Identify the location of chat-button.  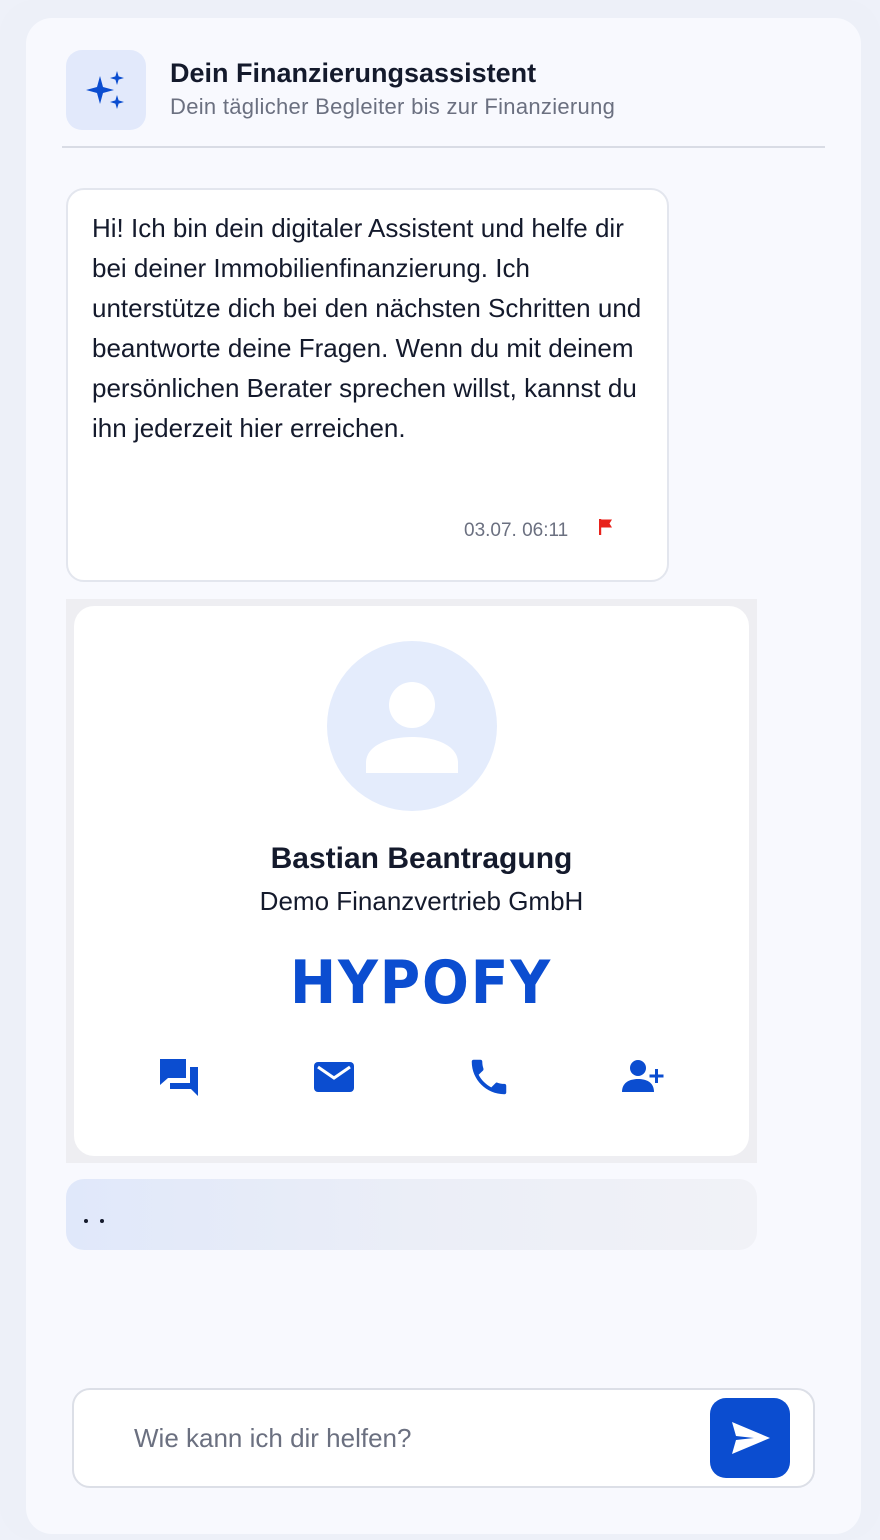
(179, 1077).